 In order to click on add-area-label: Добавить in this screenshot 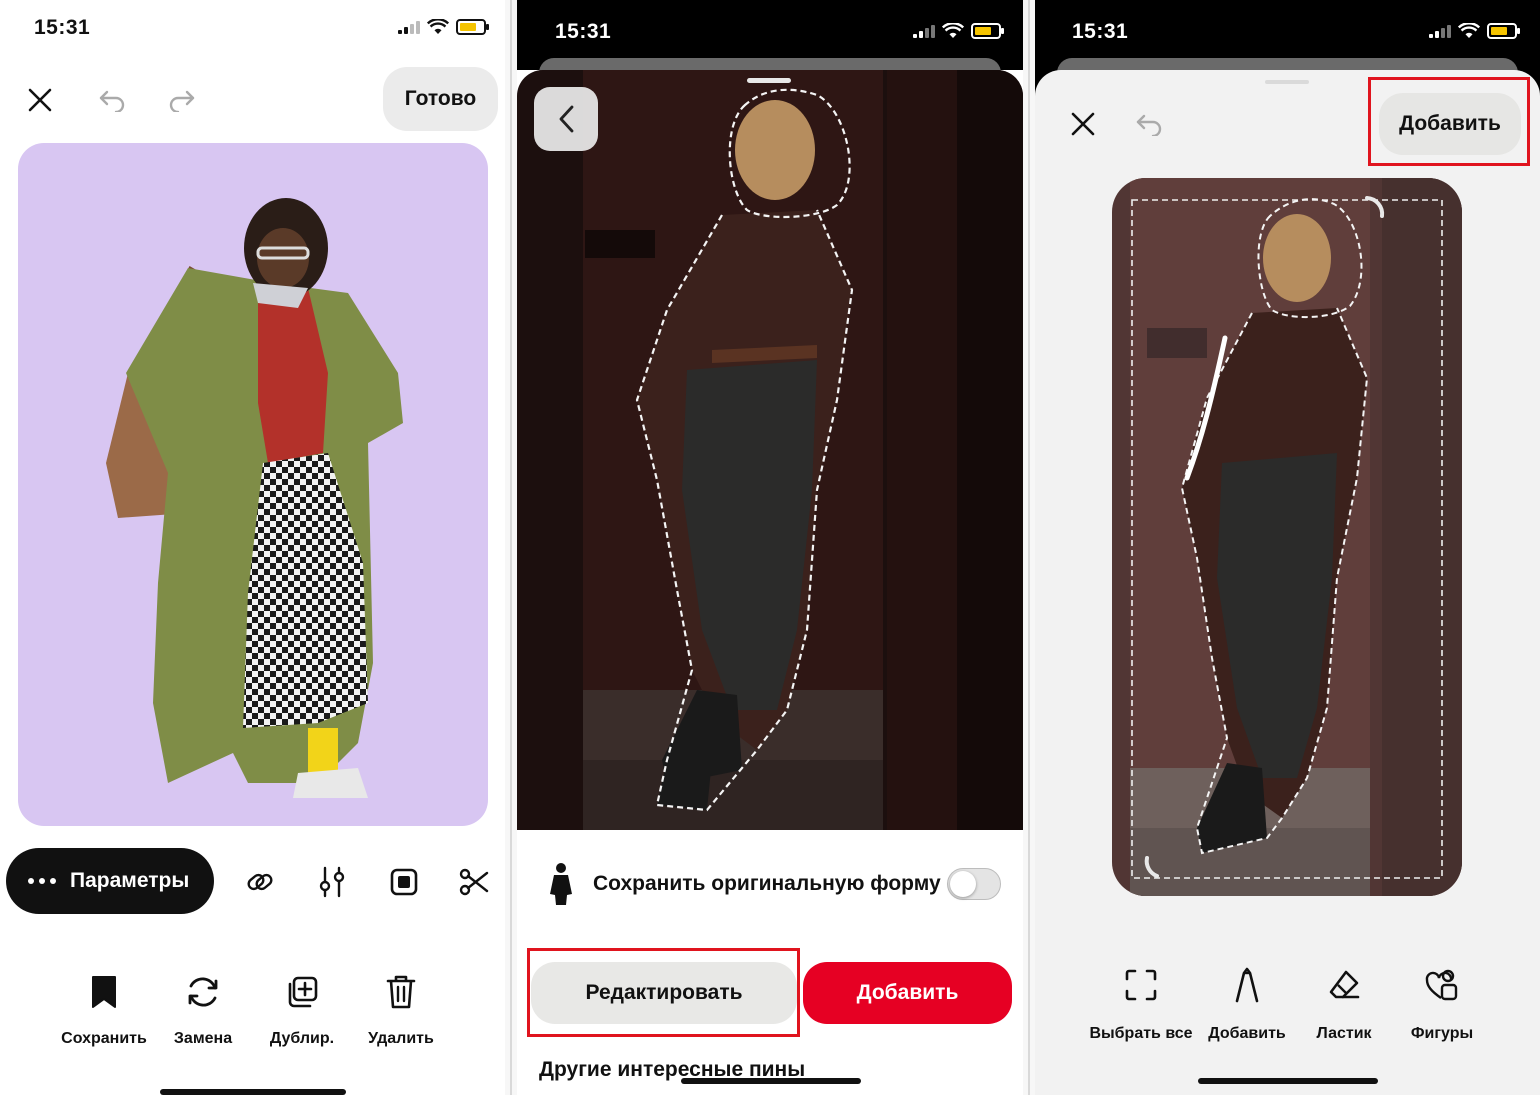, I will do `click(1247, 1033)`.